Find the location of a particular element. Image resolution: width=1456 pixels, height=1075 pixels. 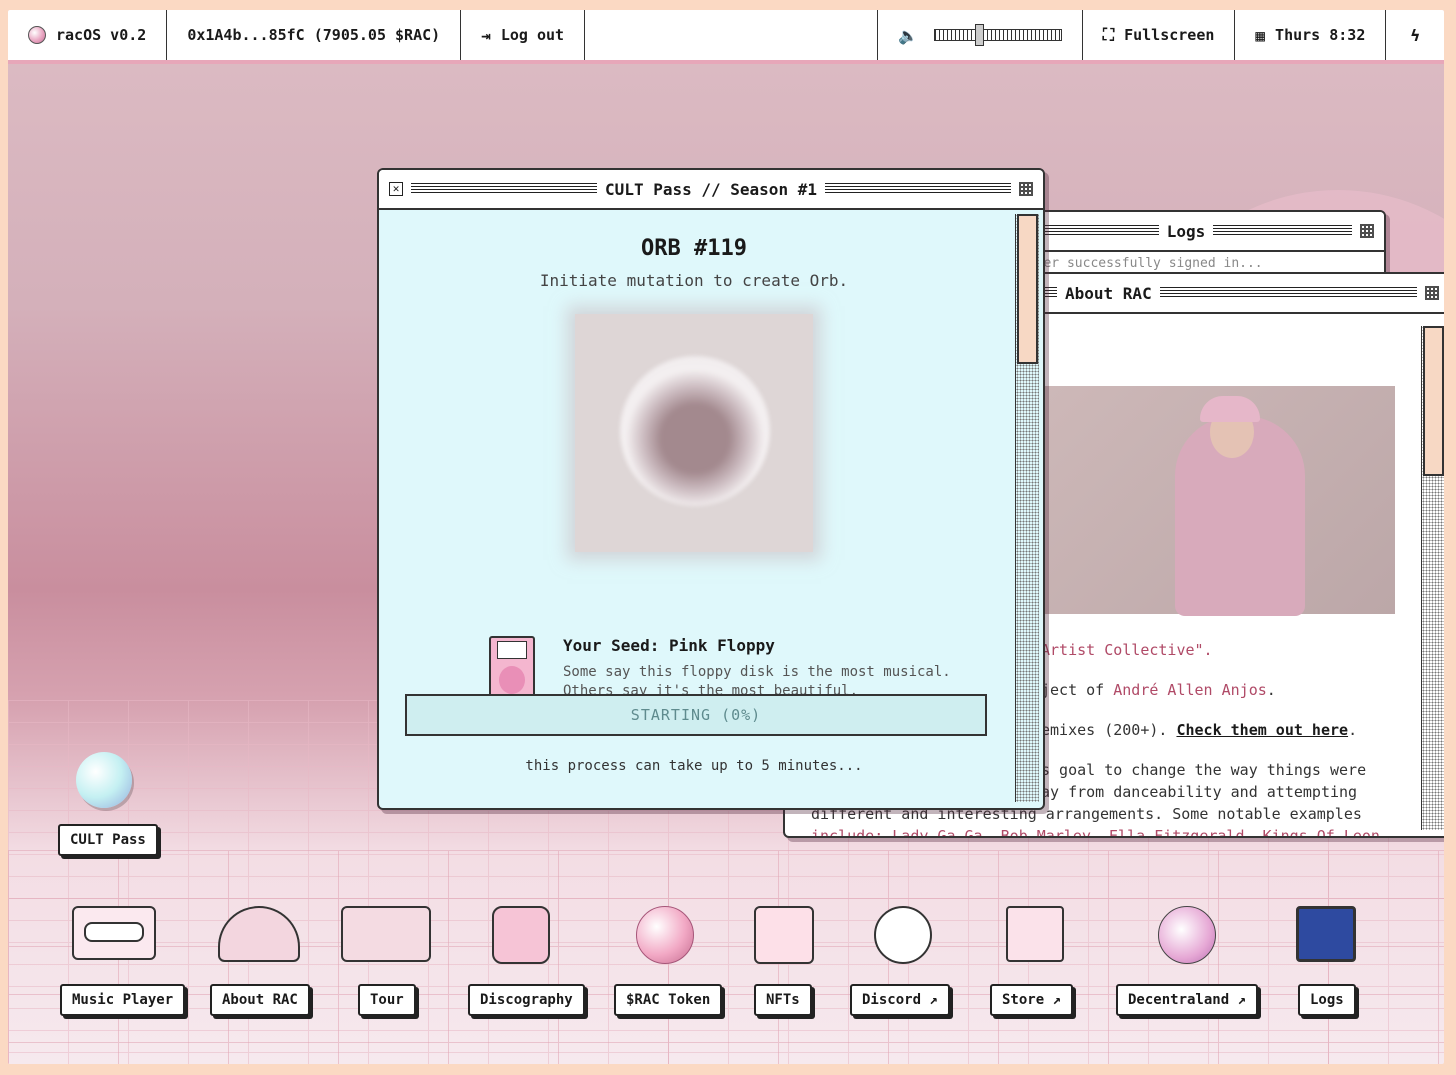

discord-icon is located at coordinates (903, 935).